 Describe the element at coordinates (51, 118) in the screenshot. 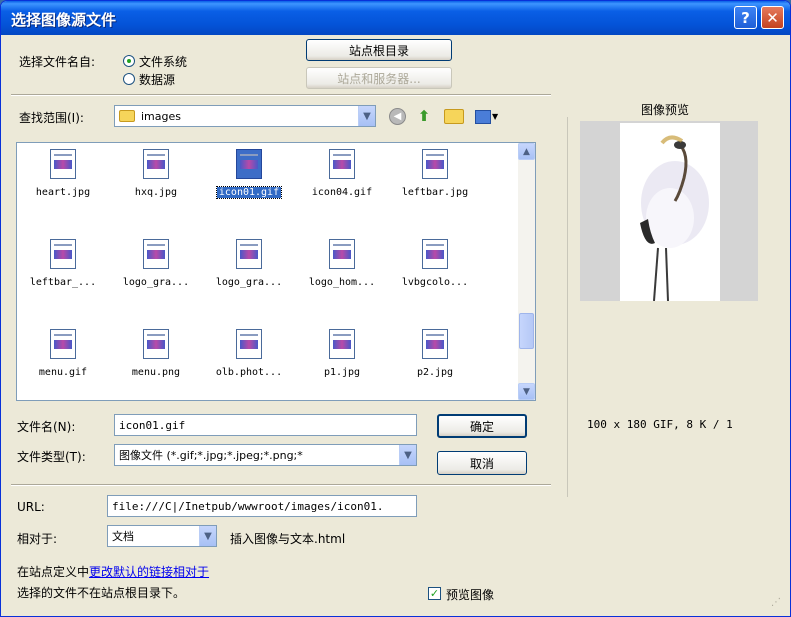

I see `look-in-label: 查找范围(I):` at that location.